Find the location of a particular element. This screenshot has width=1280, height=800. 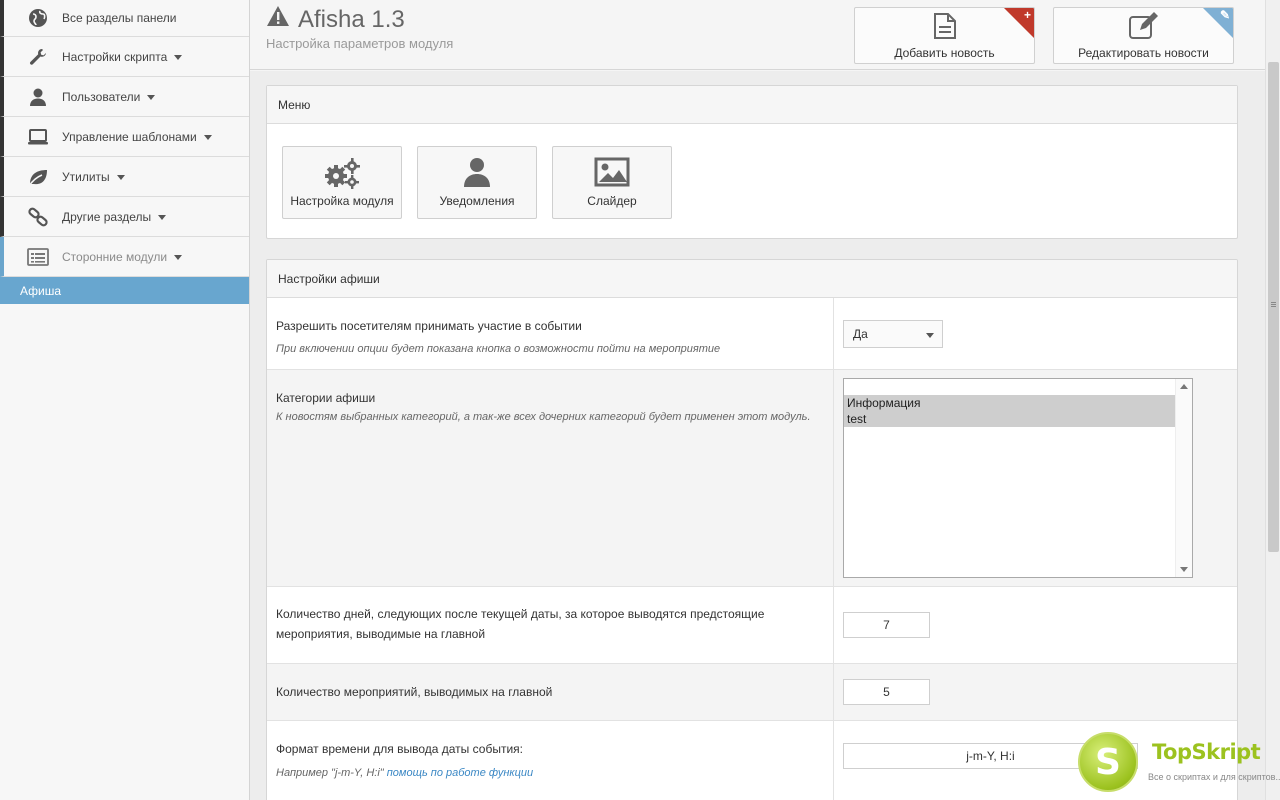

laptop-icon is located at coordinates (38, 137).